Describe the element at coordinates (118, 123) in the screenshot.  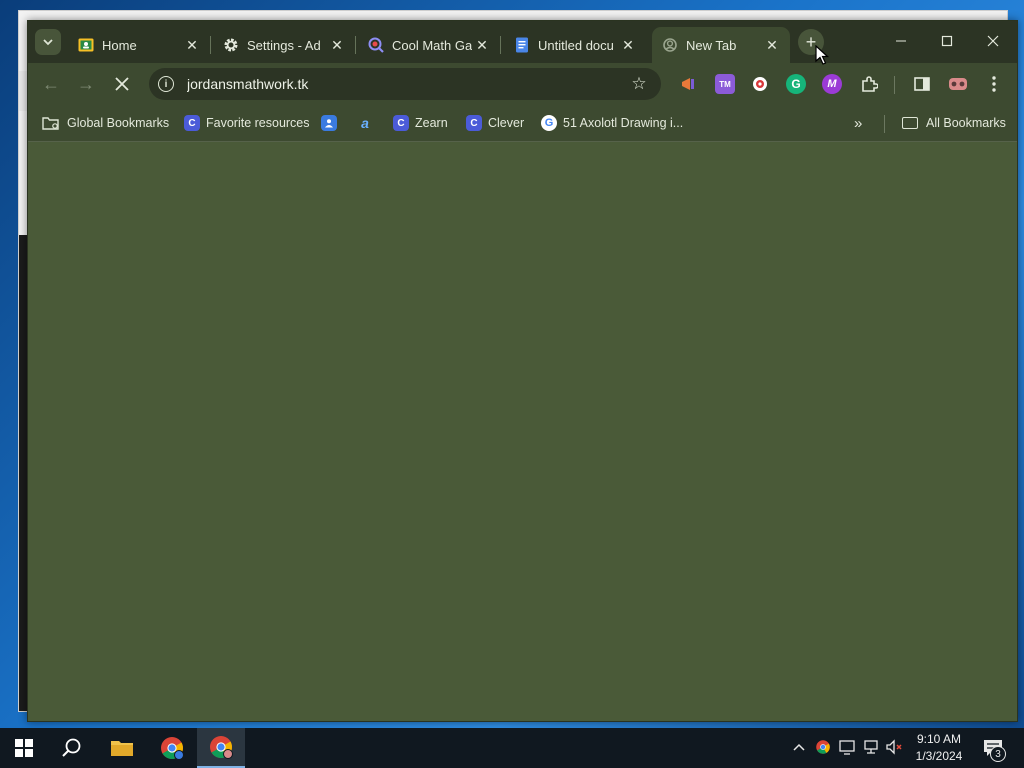
I see `bookmark-label: Global Bookmarks` at that location.